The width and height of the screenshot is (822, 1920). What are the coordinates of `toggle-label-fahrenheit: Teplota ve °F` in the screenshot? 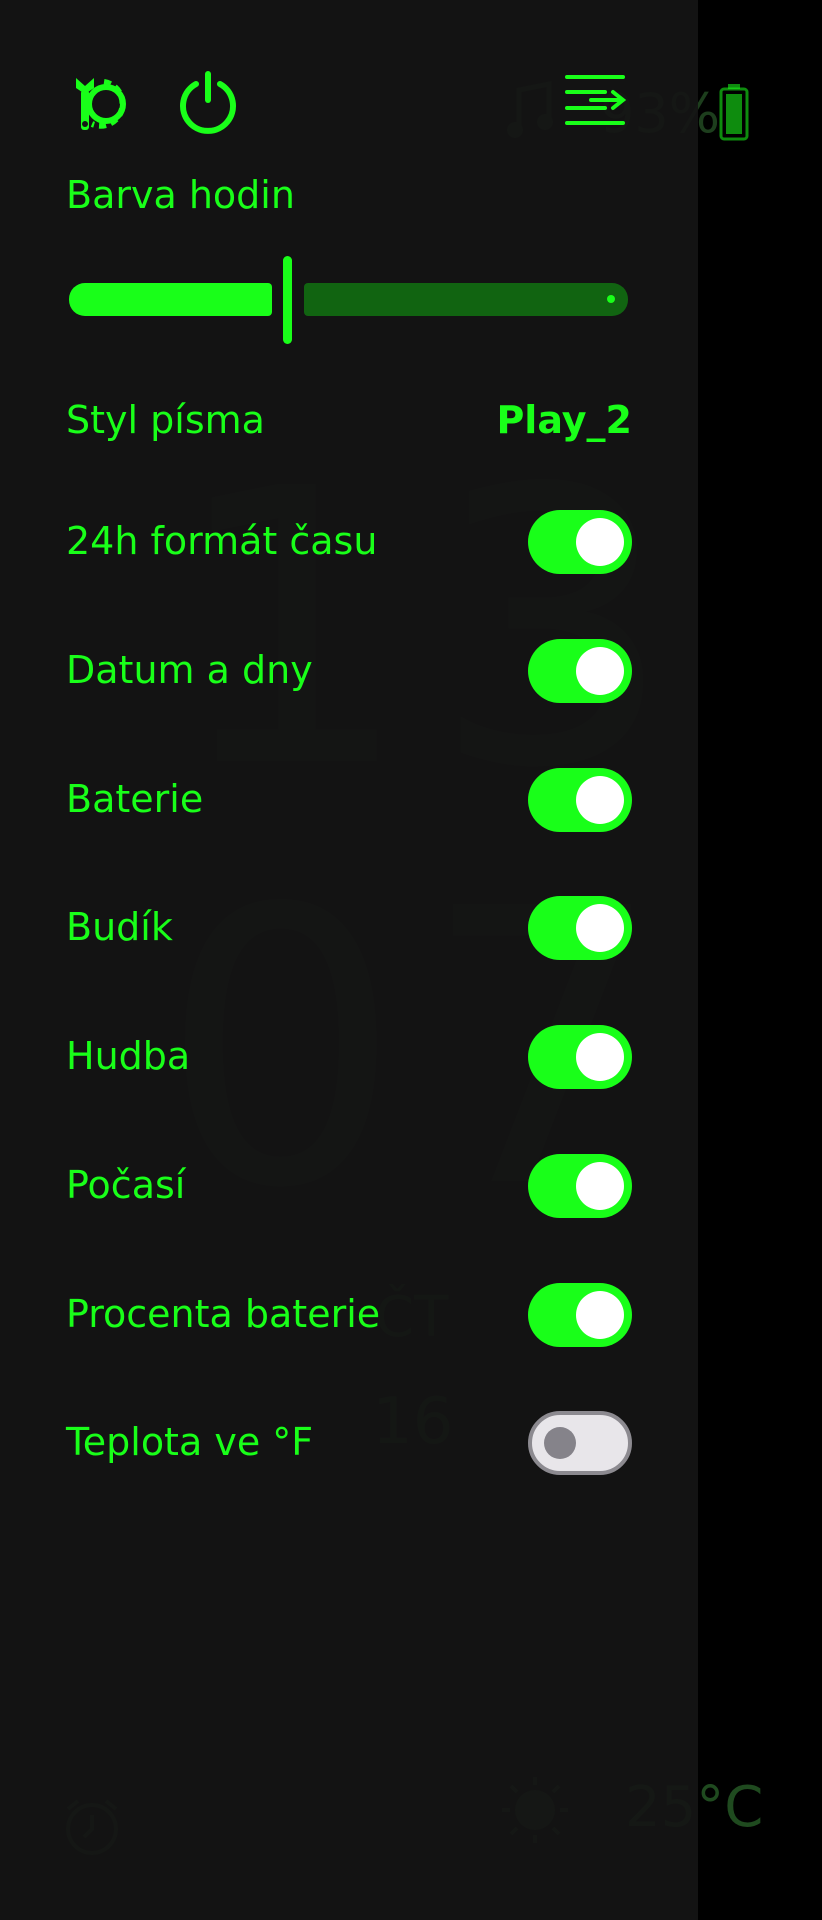 It's located at (190, 1442).